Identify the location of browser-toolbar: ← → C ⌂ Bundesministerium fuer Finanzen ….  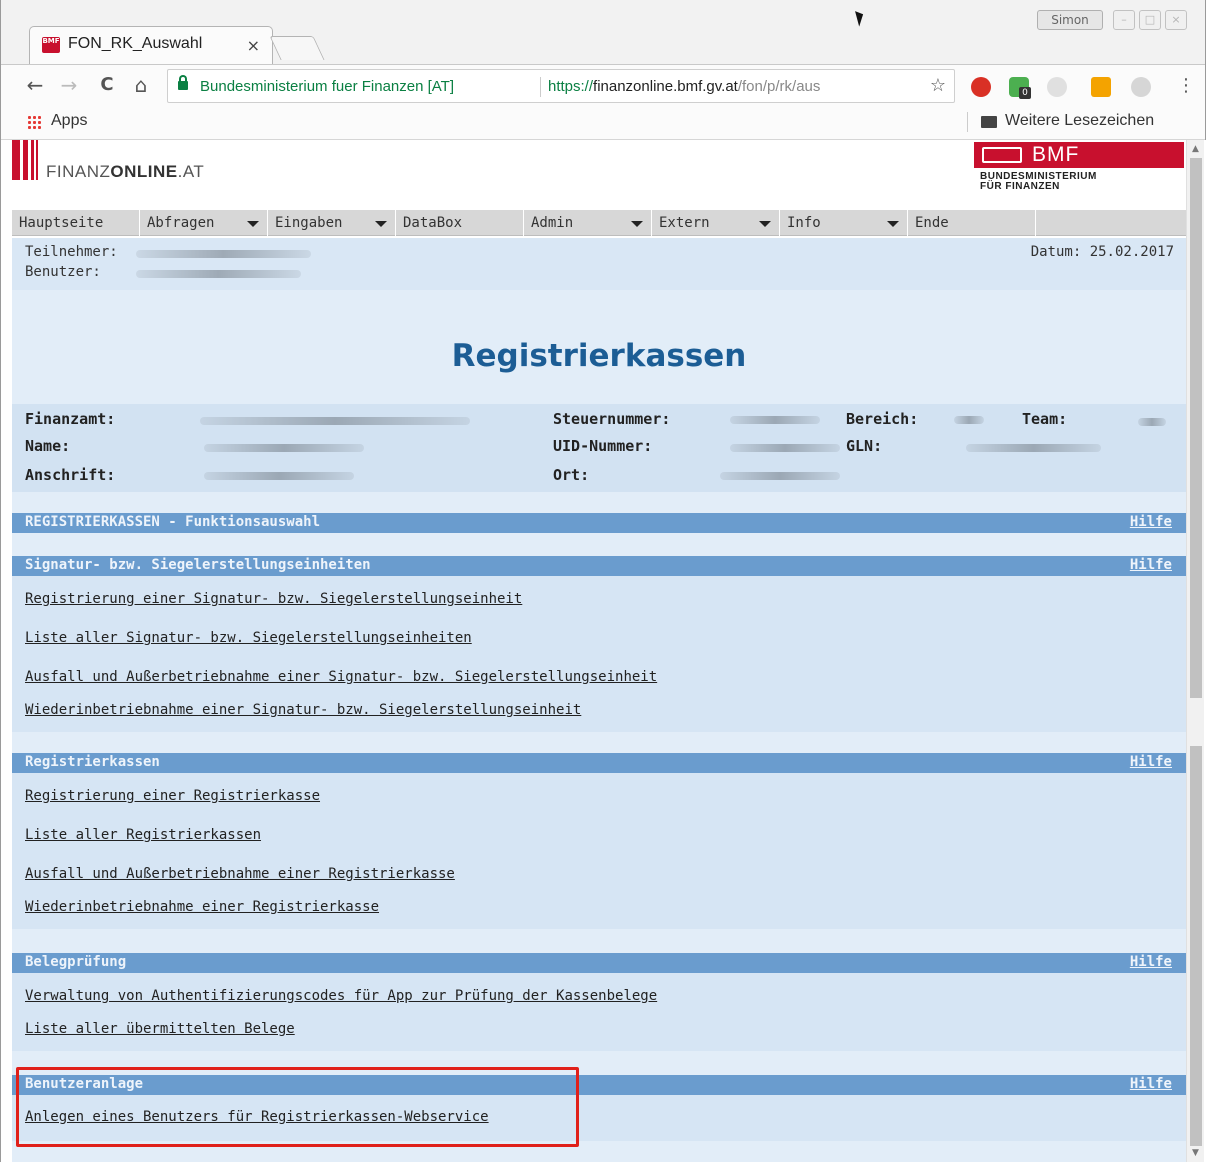
(603, 85).